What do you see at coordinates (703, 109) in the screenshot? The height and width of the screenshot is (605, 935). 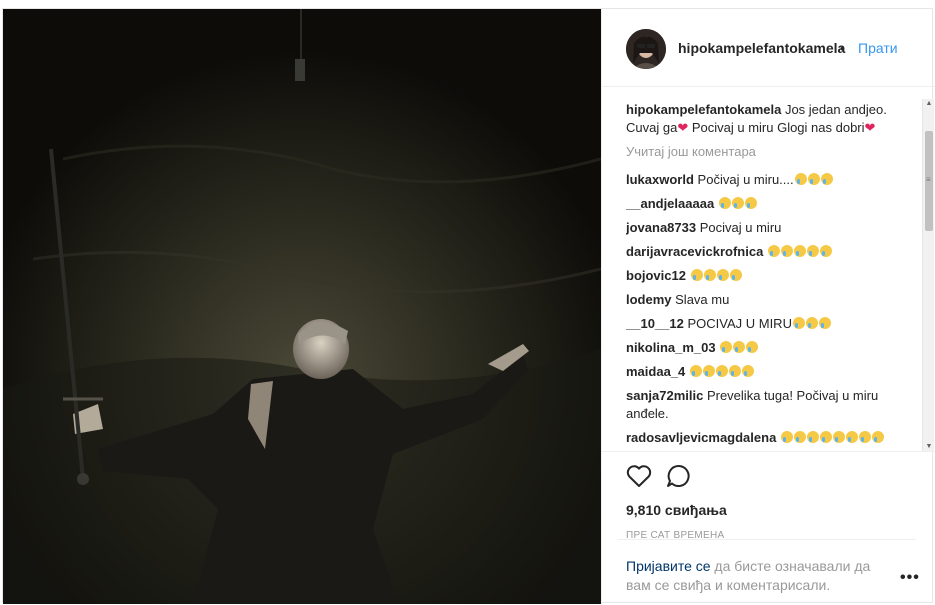 I see `caption-username: hipokampelefantokamela` at bounding box center [703, 109].